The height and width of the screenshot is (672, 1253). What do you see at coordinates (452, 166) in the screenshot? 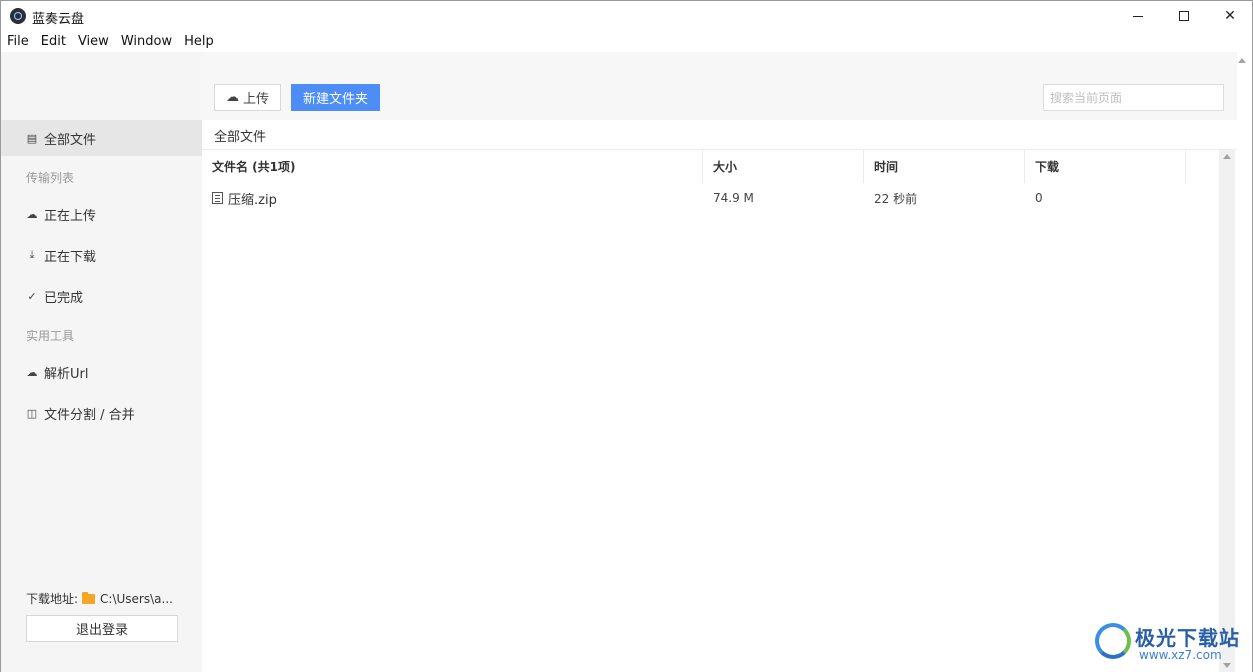
I see `column-header-name: 文件名 (共1项)` at bounding box center [452, 166].